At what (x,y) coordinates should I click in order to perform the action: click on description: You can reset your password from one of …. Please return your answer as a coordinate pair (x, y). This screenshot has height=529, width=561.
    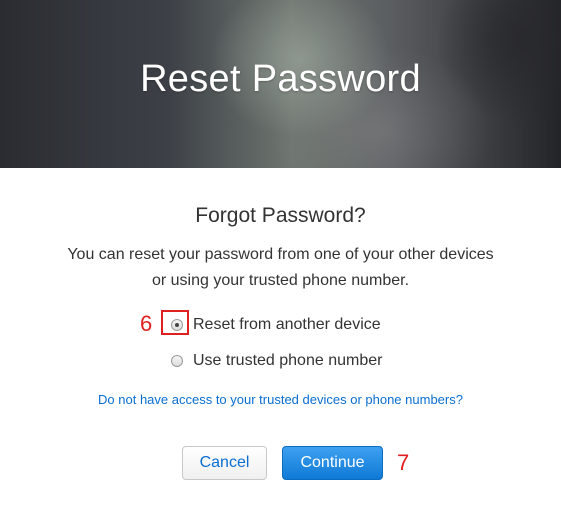
    Looking at the image, I should click on (280, 268).